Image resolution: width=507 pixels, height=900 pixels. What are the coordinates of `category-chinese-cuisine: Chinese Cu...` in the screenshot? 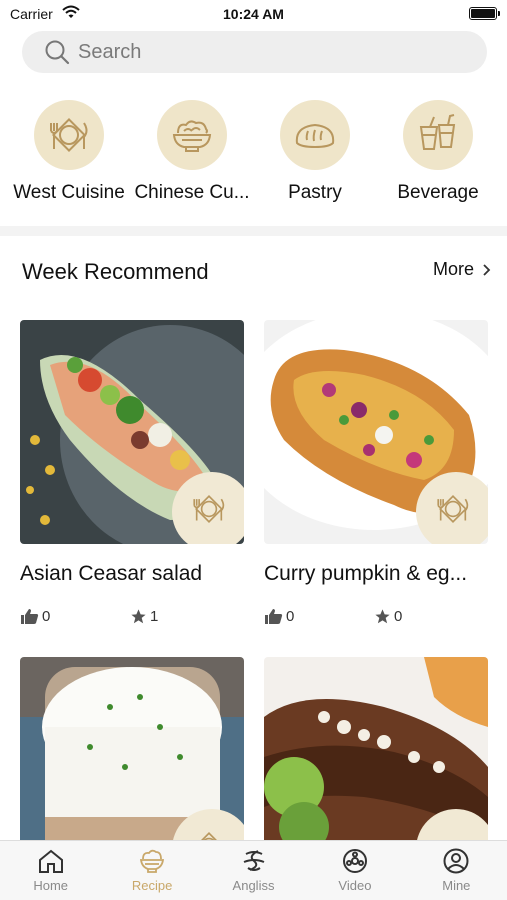 It's located at (192, 152).